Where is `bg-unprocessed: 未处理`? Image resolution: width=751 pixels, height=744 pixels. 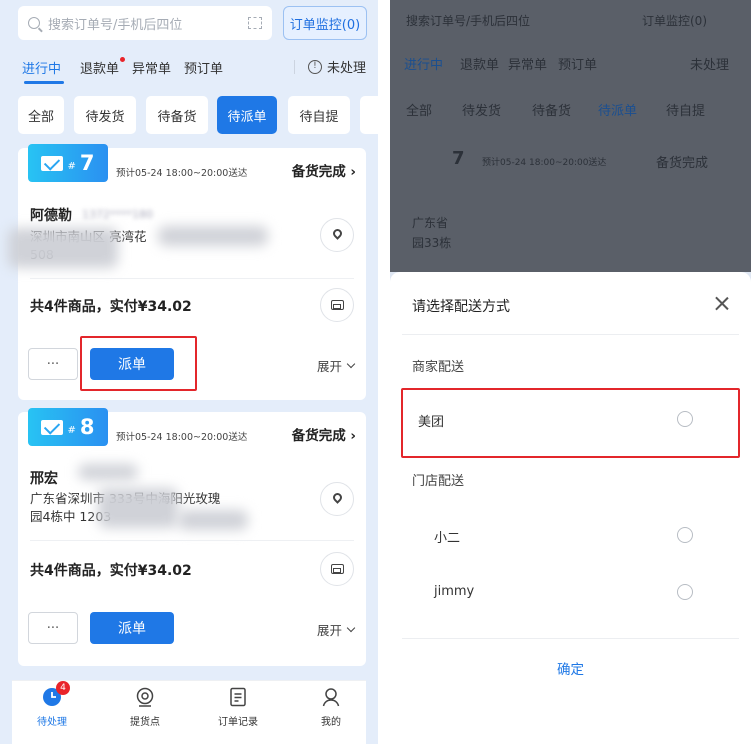
bg-unprocessed: 未处理 is located at coordinates (710, 65).